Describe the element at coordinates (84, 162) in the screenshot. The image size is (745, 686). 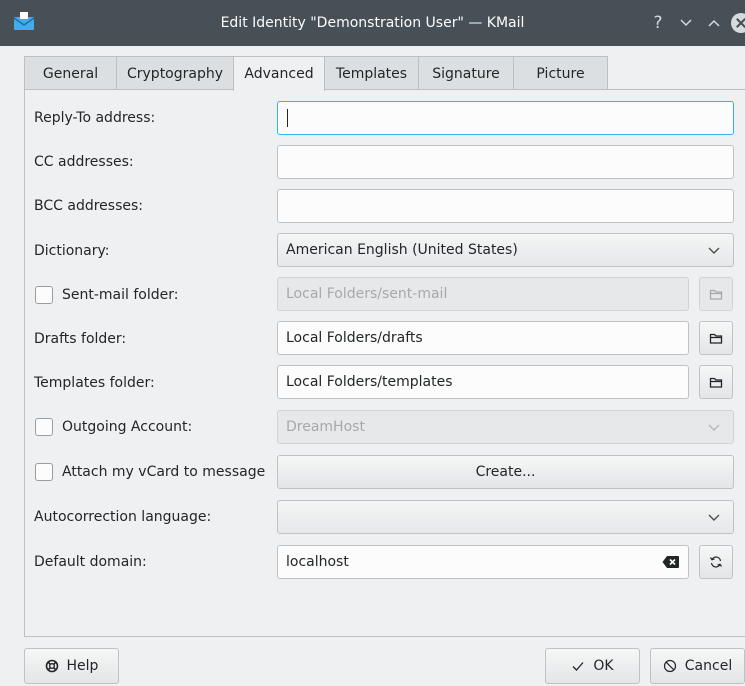
I see `cc-label: CC addresses:` at that location.